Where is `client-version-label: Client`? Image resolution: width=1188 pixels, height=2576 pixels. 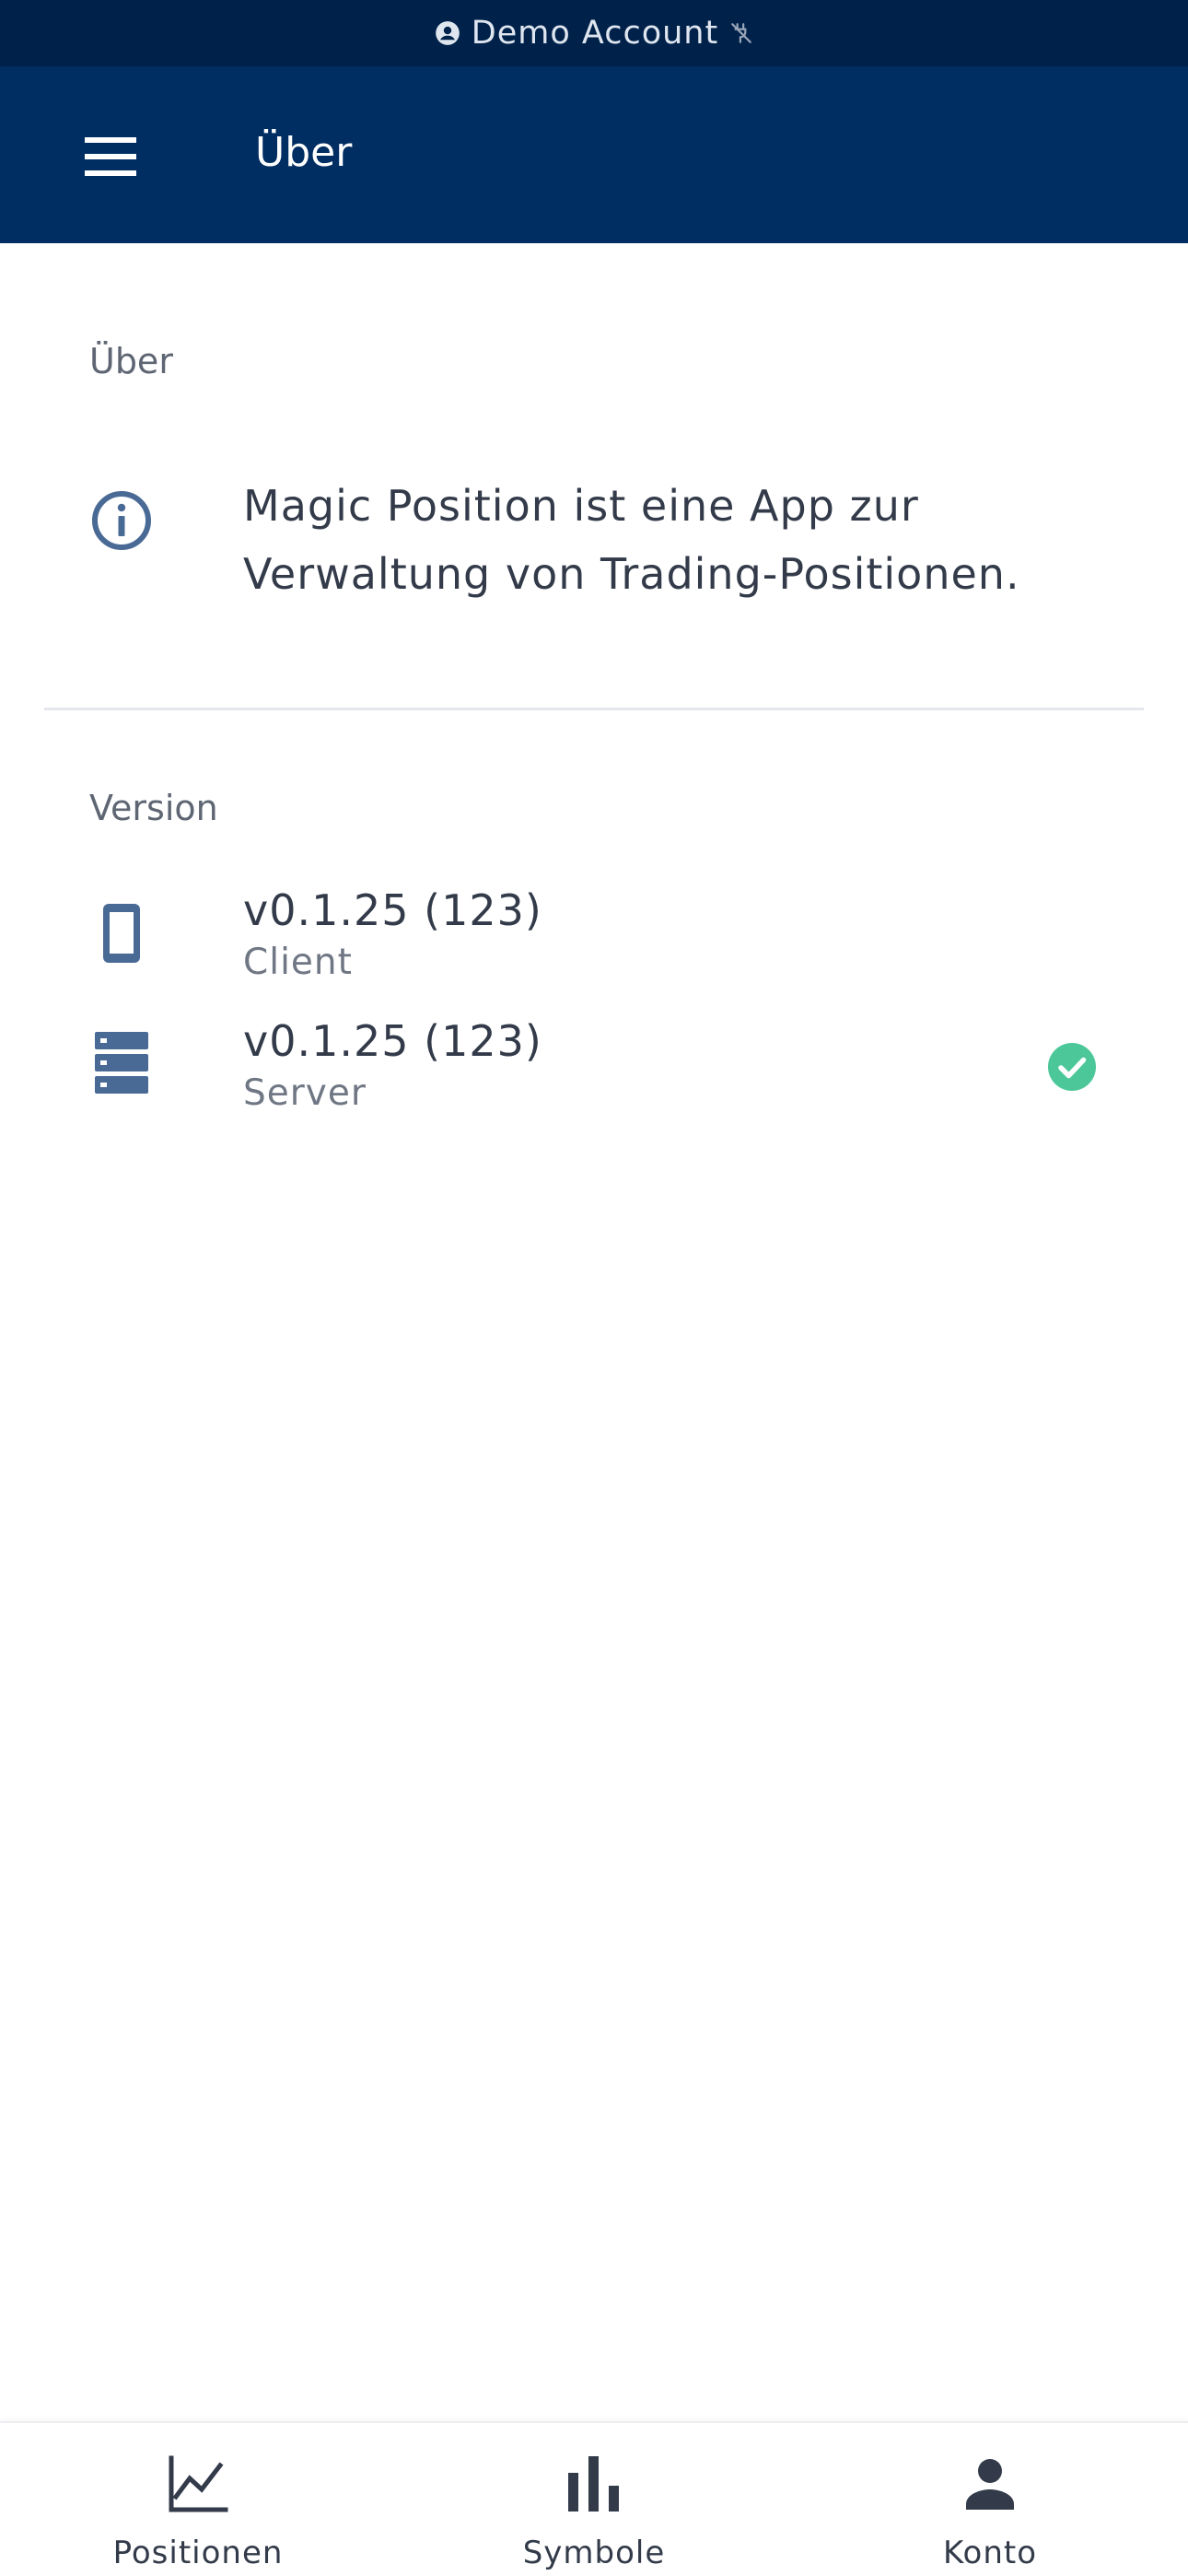 client-version-label: Client is located at coordinates (298, 962).